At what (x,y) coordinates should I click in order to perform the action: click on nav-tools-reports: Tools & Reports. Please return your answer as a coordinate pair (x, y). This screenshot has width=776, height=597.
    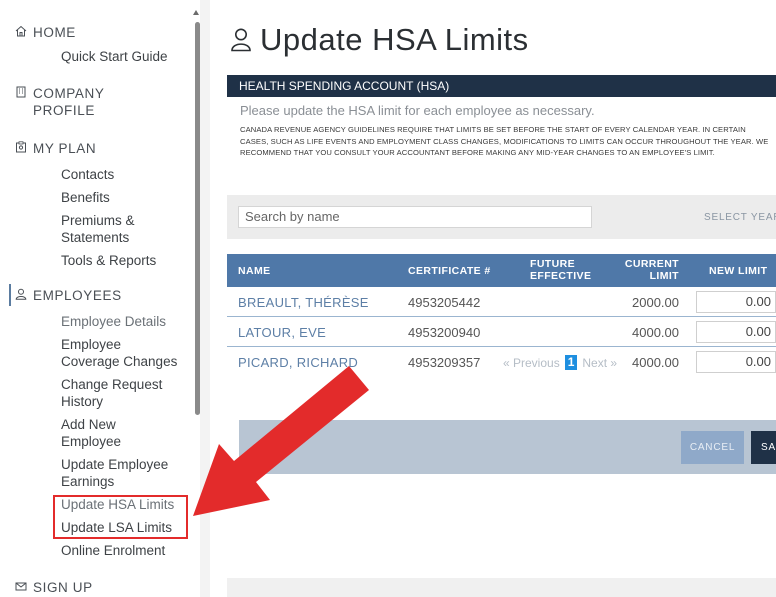
    Looking at the image, I should click on (108, 261).